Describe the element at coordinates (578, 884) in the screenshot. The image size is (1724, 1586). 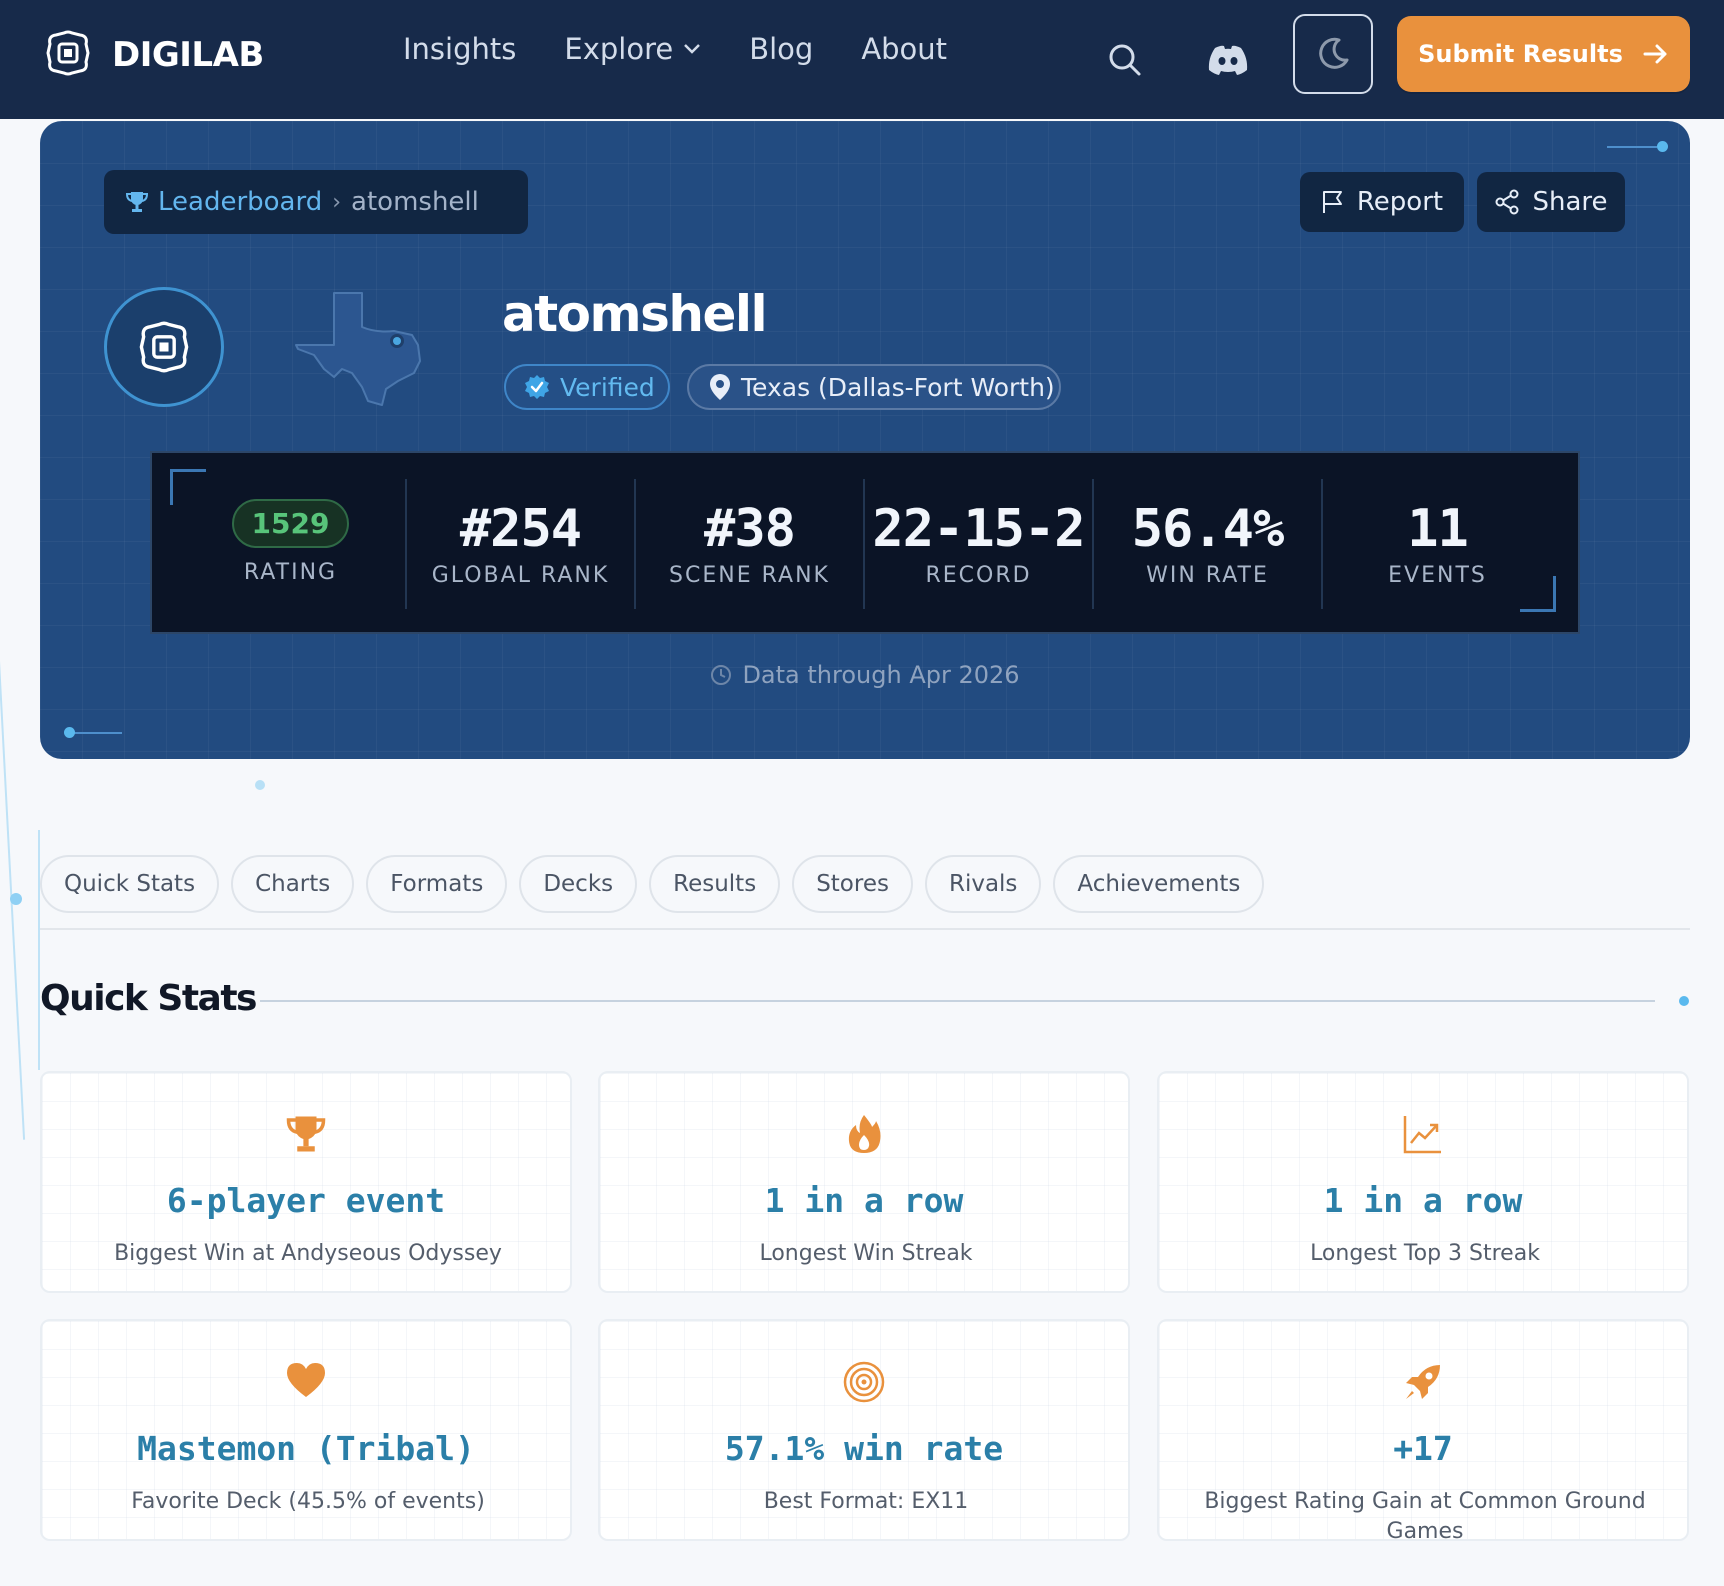
I see `tab-decks: Decks` at that location.